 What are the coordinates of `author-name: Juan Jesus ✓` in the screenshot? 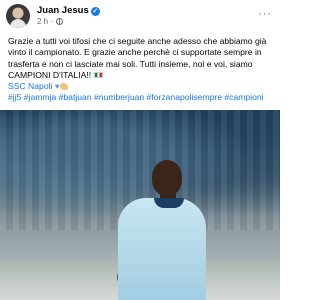 It's located at (68, 10).